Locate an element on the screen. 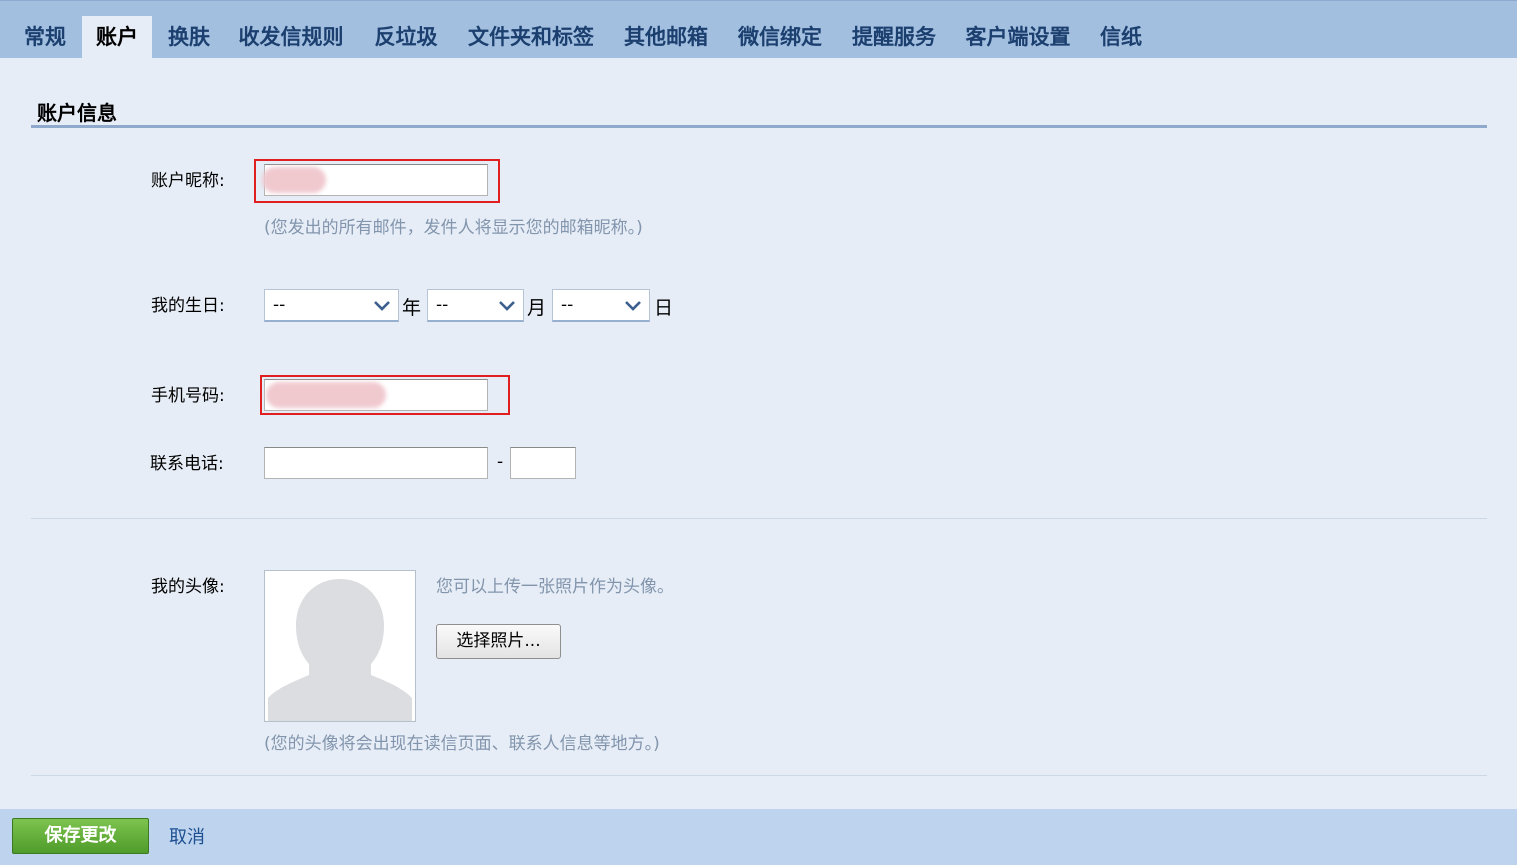  nickname-hint: (您发出的所有邮件，发件人将显示您的邮箱昵称。) is located at coordinates (453, 228).